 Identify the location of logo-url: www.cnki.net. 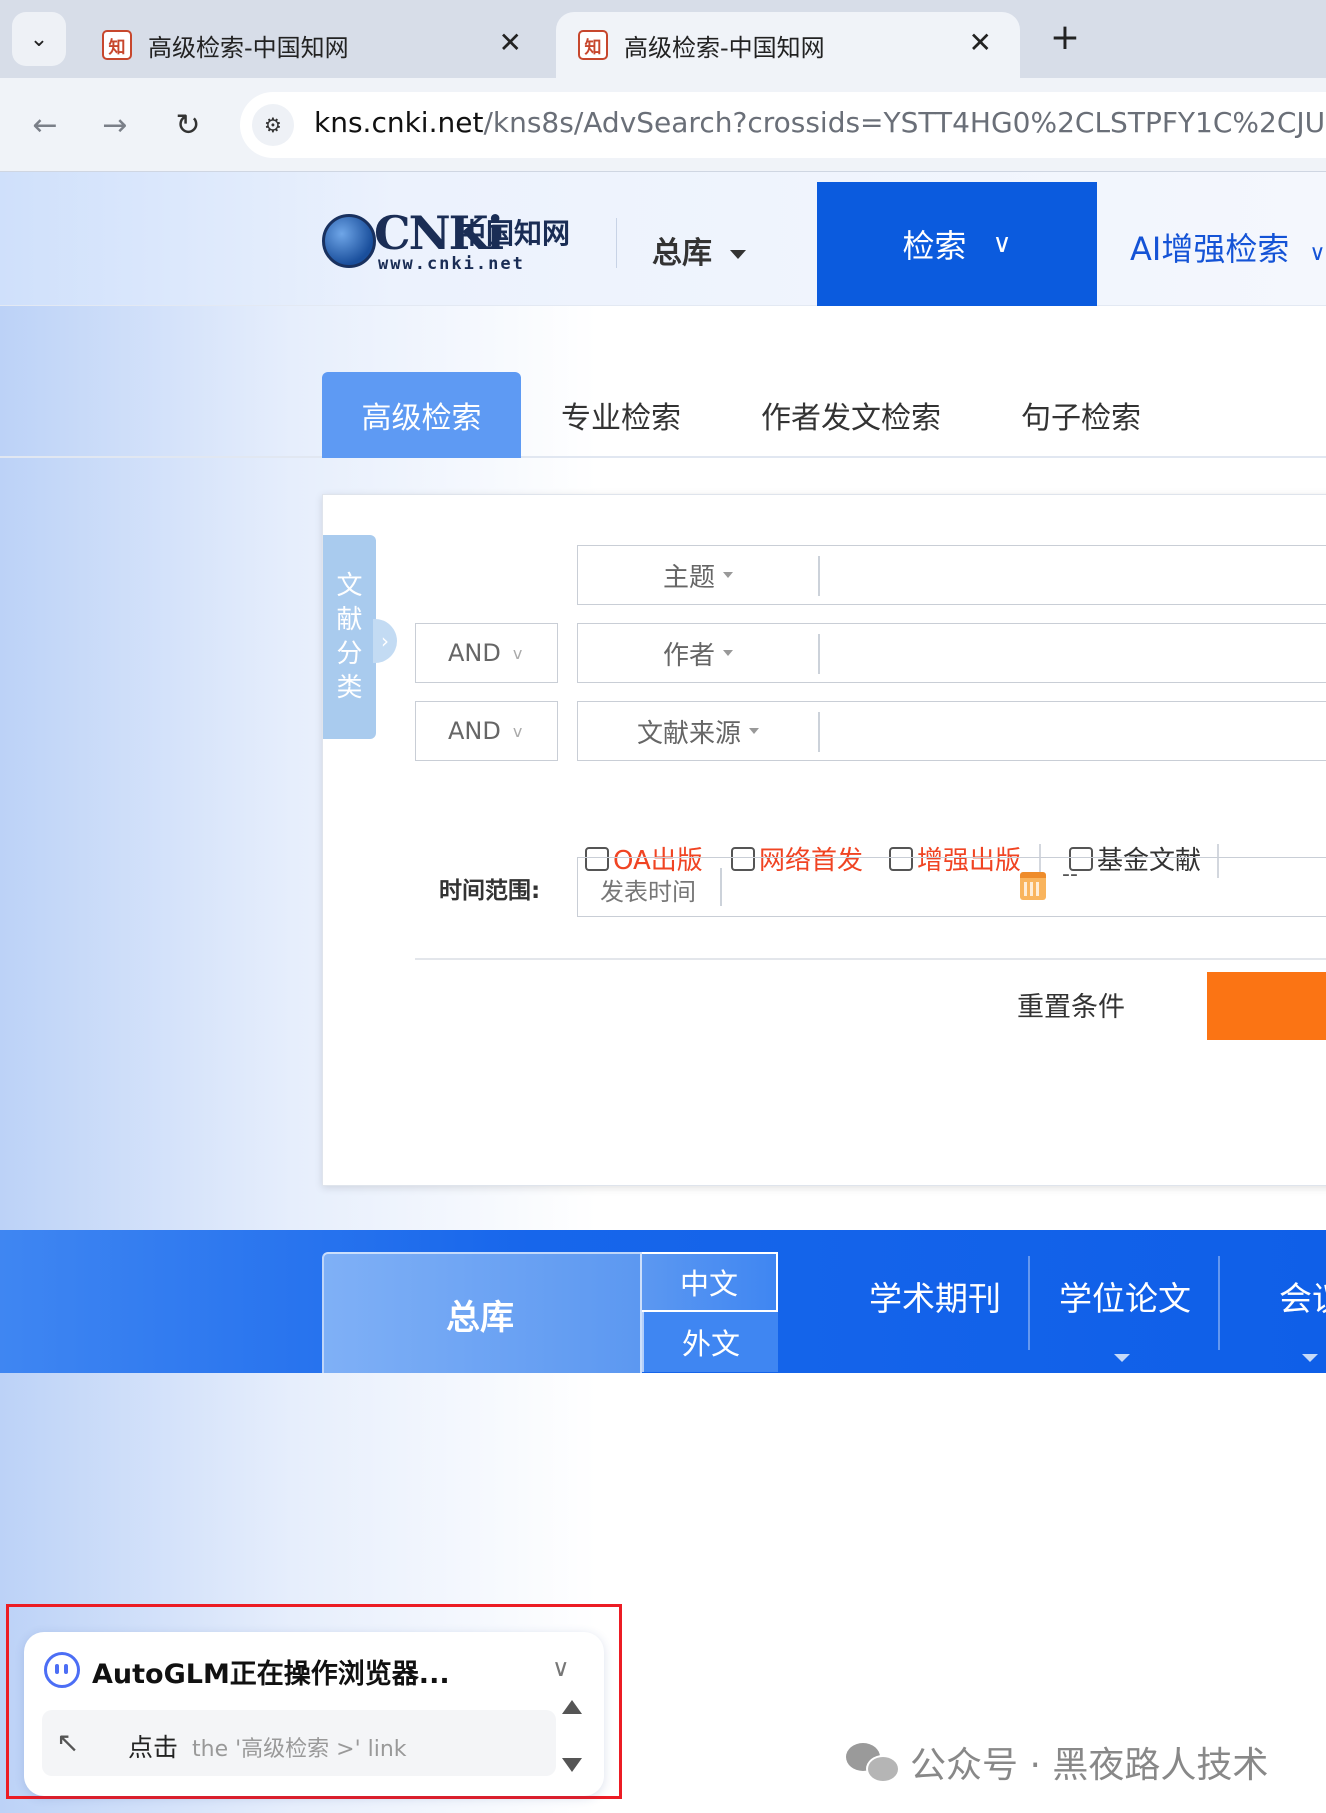
(451, 264).